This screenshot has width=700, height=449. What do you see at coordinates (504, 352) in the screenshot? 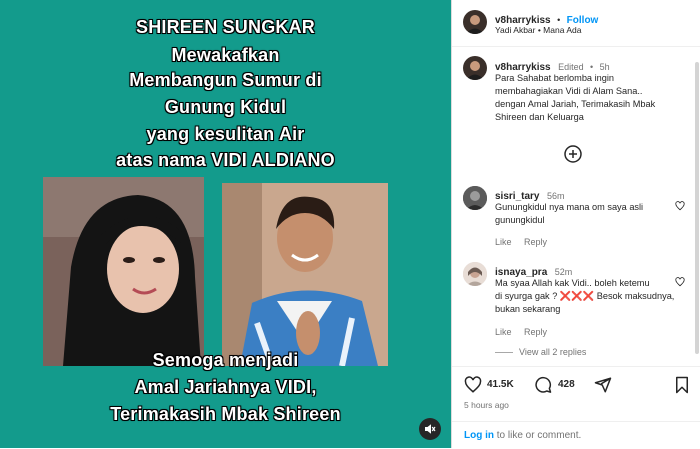
I see `replies-divider` at bounding box center [504, 352].